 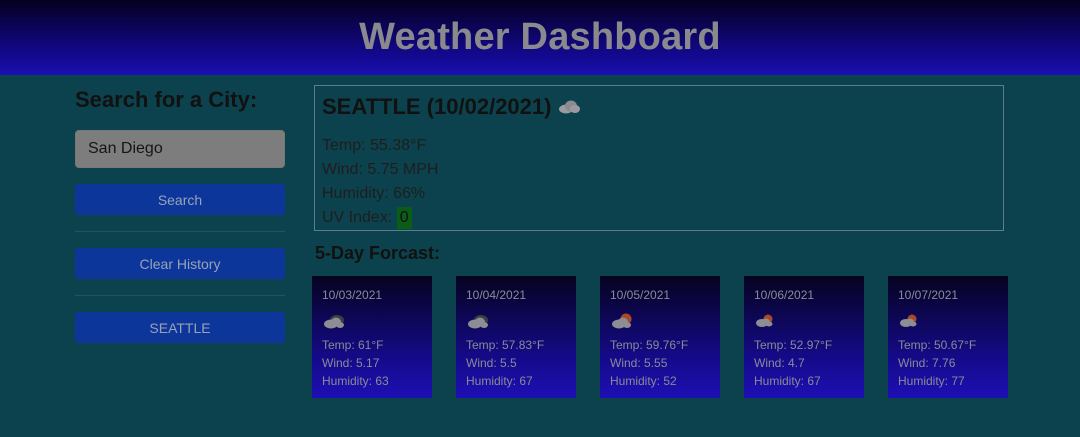 What do you see at coordinates (496, 295) in the screenshot?
I see `forecast-date: 10/04/2021` at bounding box center [496, 295].